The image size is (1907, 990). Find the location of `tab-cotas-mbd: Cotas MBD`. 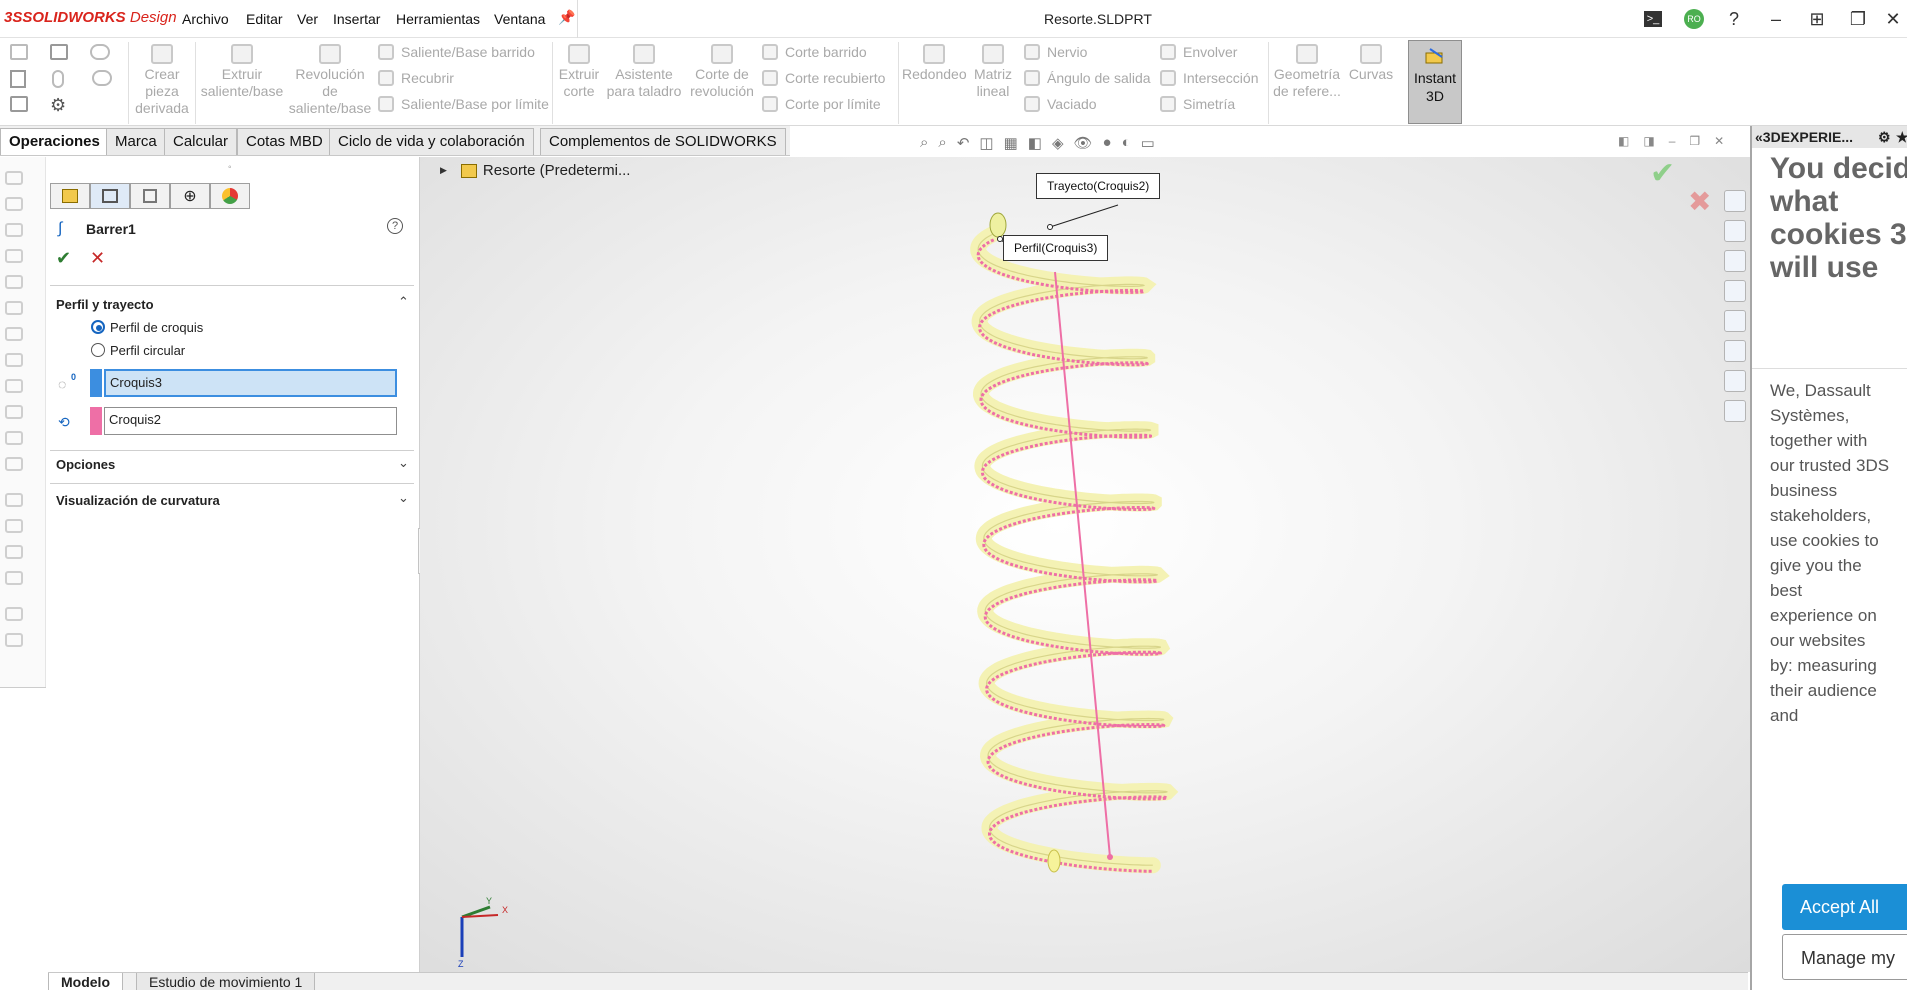

tab-cotas-mbd: Cotas MBD is located at coordinates (284, 141).